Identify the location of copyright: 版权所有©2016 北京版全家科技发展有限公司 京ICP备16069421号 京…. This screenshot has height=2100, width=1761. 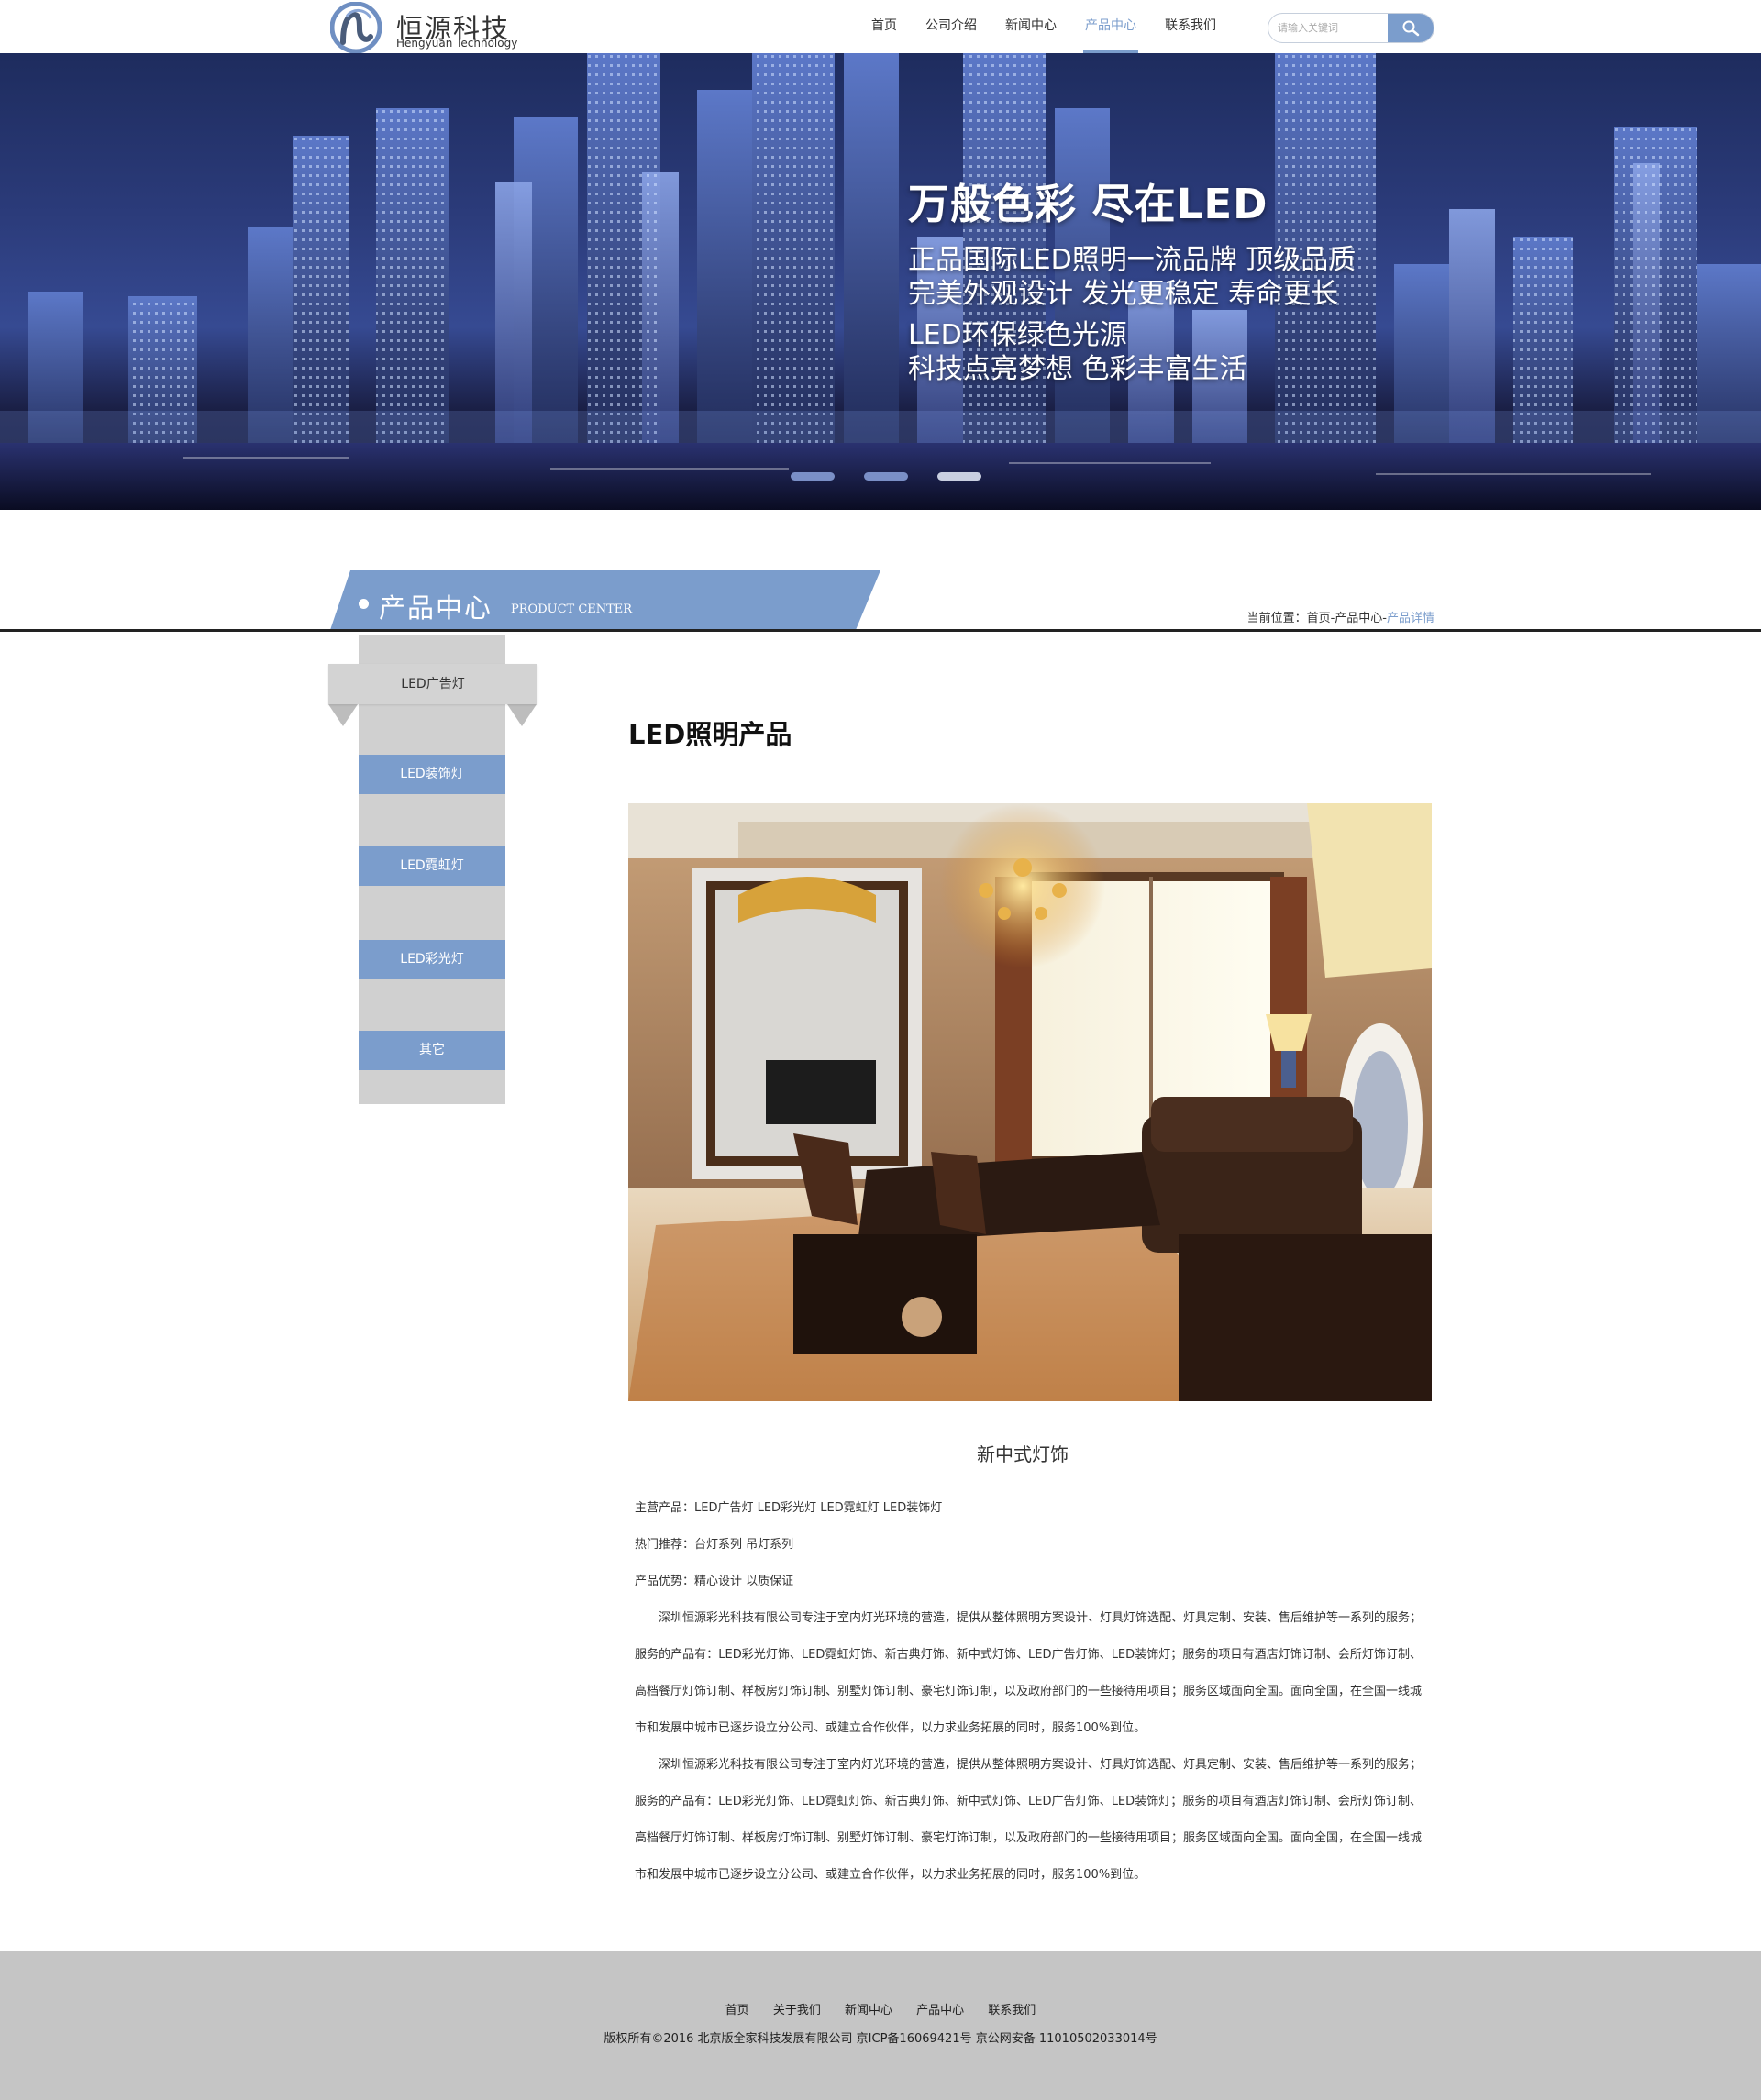
(880, 2039).